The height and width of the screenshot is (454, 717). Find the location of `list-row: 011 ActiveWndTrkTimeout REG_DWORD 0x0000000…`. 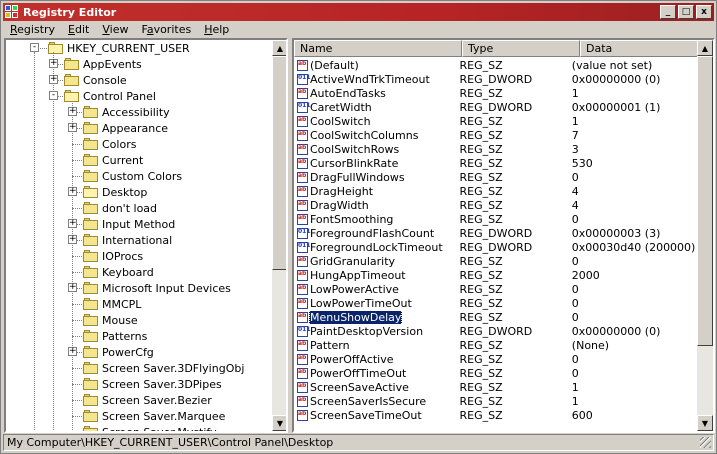

list-row: 011 ActiveWndTrkTimeout REG_DWORD 0x0000000… is located at coordinates (496, 79).